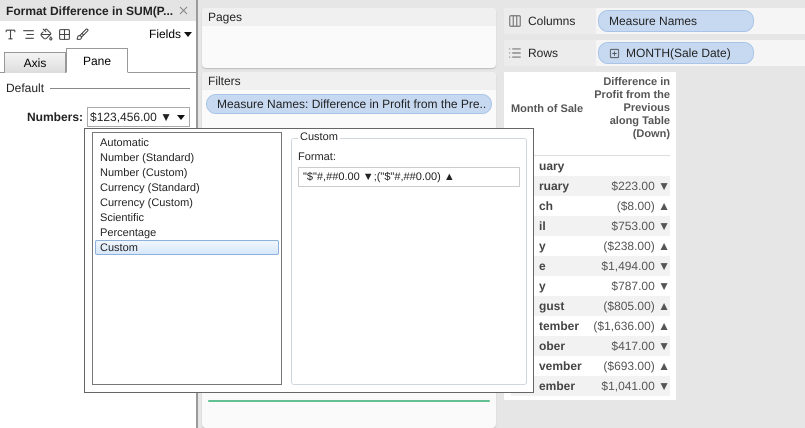 This screenshot has width=805, height=428. Describe the element at coordinates (187, 247) in the screenshot. I see `list-item: Custom` at that location.